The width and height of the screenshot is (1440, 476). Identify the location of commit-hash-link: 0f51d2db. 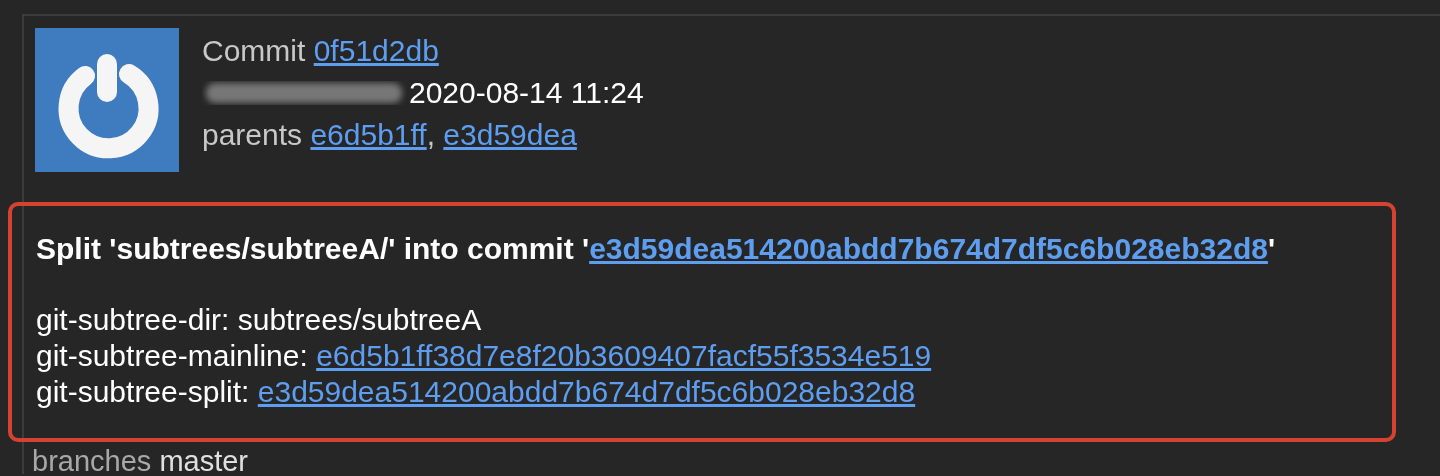
(376, 51).